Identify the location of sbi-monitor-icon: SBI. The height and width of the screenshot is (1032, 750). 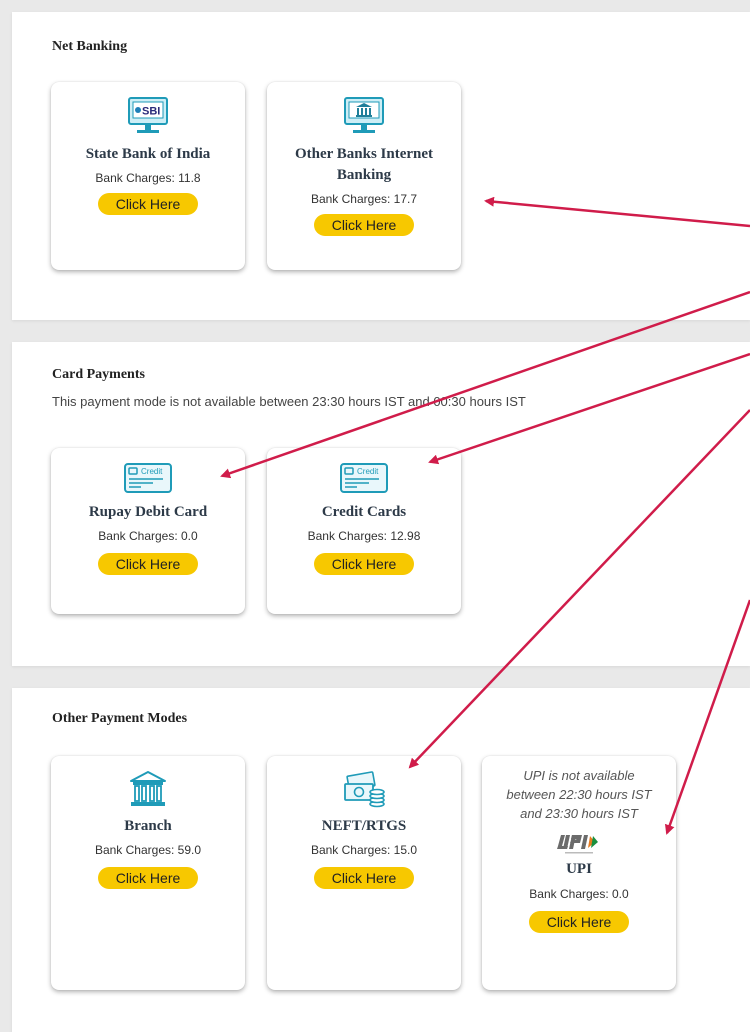
(148, 115).